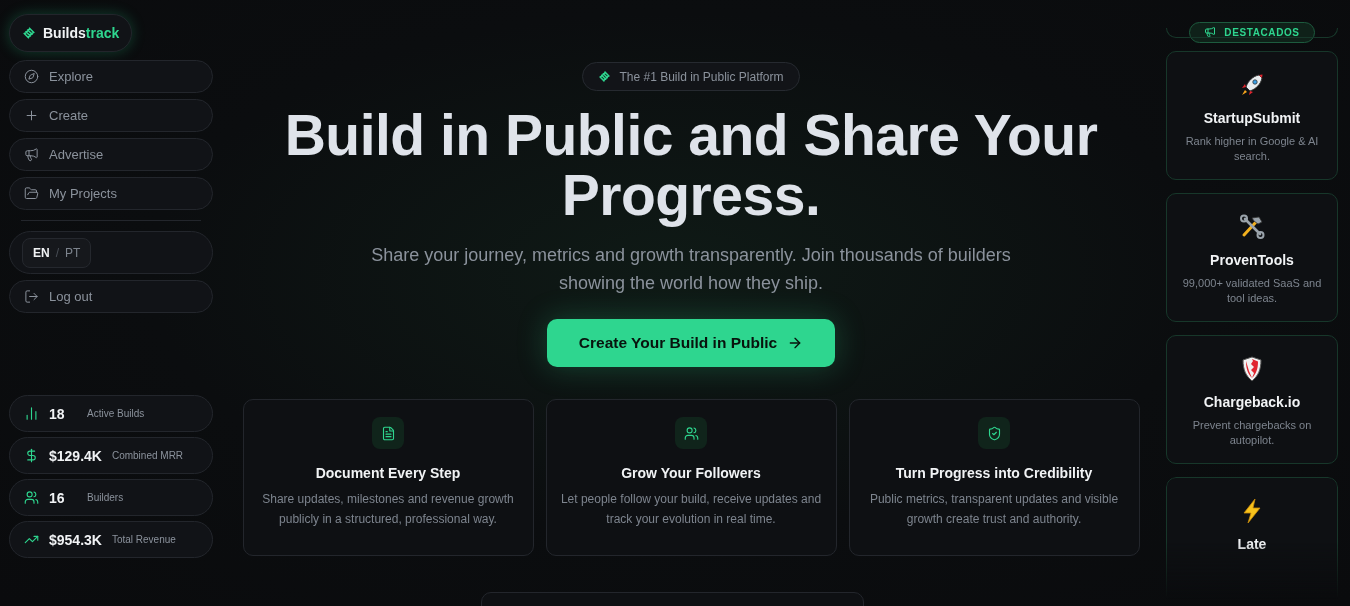 Image resolution: width=1350 pixels, height=606 pixels. Describe the element at coordinates (147, 455) in the screenshot. I see `stat-label: Combined MRR` at that location.